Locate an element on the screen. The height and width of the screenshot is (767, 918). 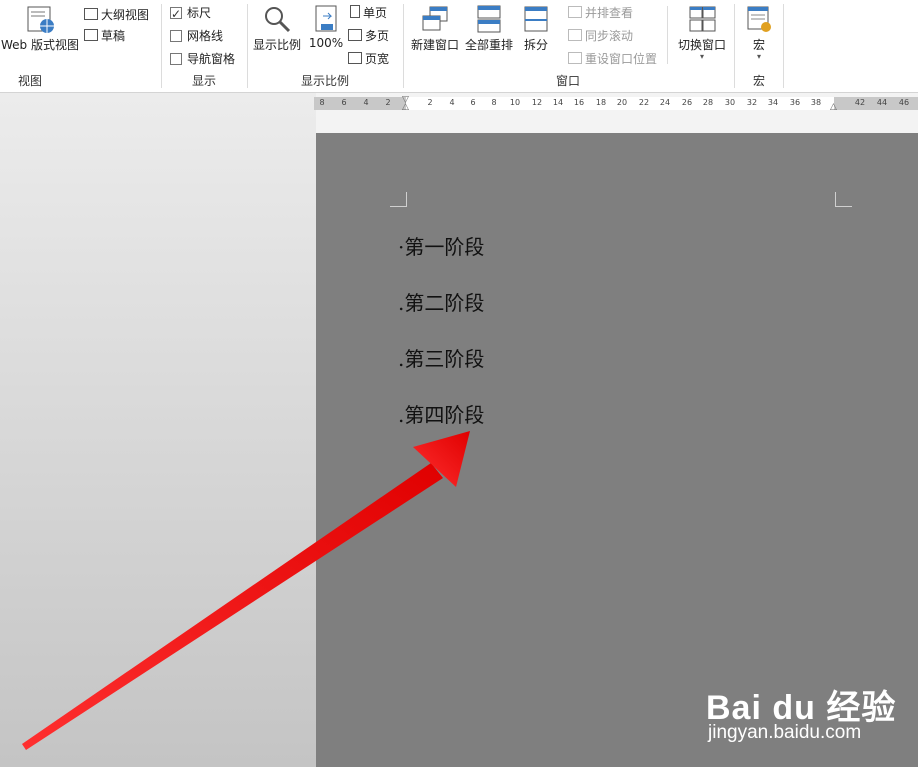
ruler-checkbox: 标尺 is located at coordinates (191, 13).